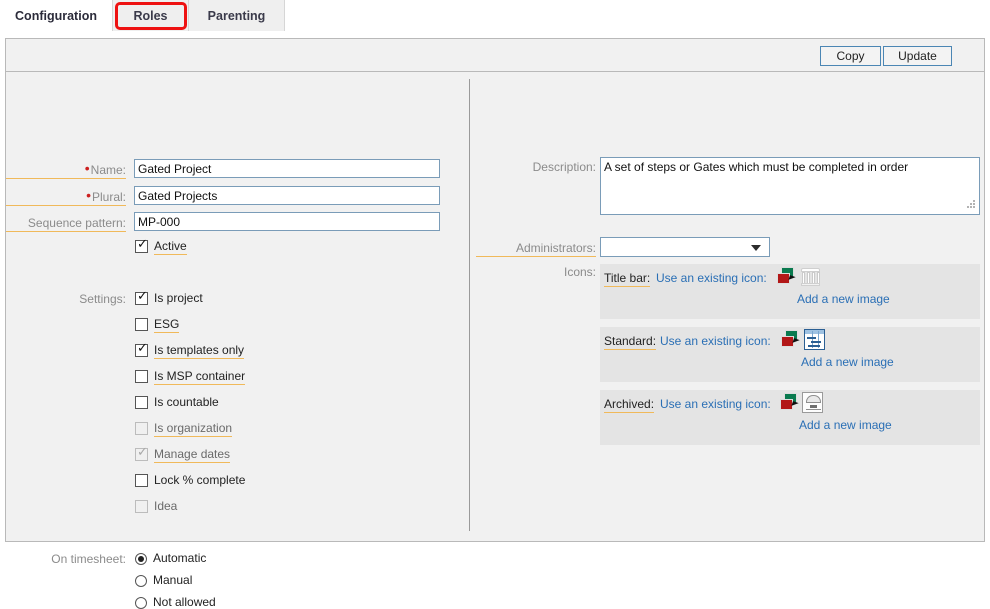 Image resolution: width=990 pixels, height=609 pixels. I want to click on sequence-pattern-label-text: Sequence pattern:, so click(76, 223).